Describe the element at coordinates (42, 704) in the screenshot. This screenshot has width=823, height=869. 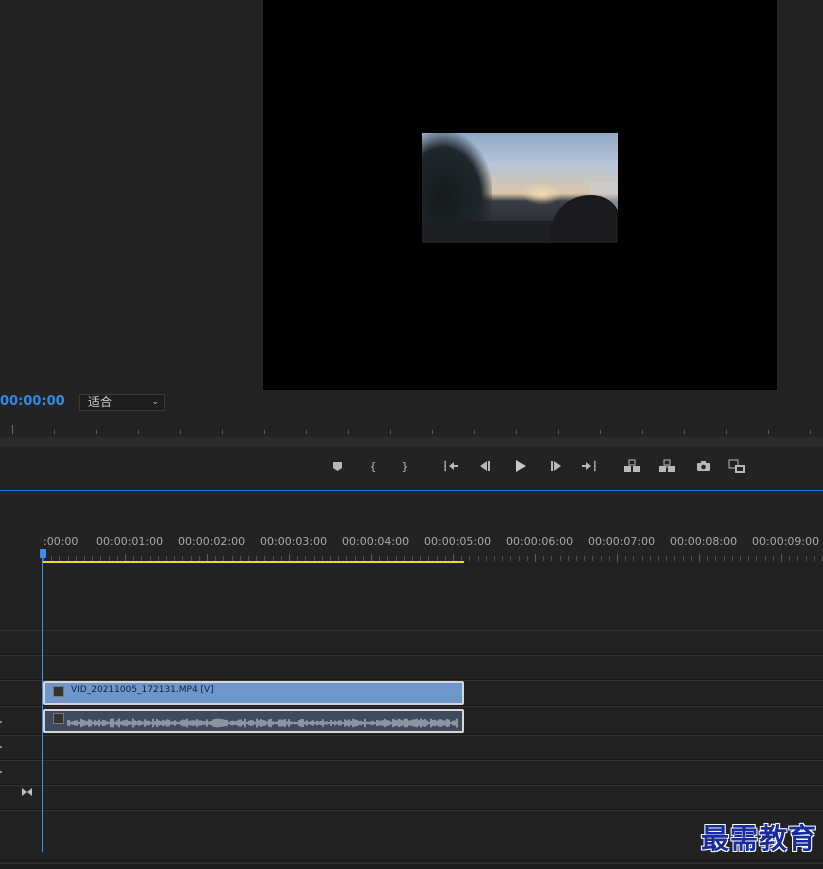
I see `playhead-line` at that location.